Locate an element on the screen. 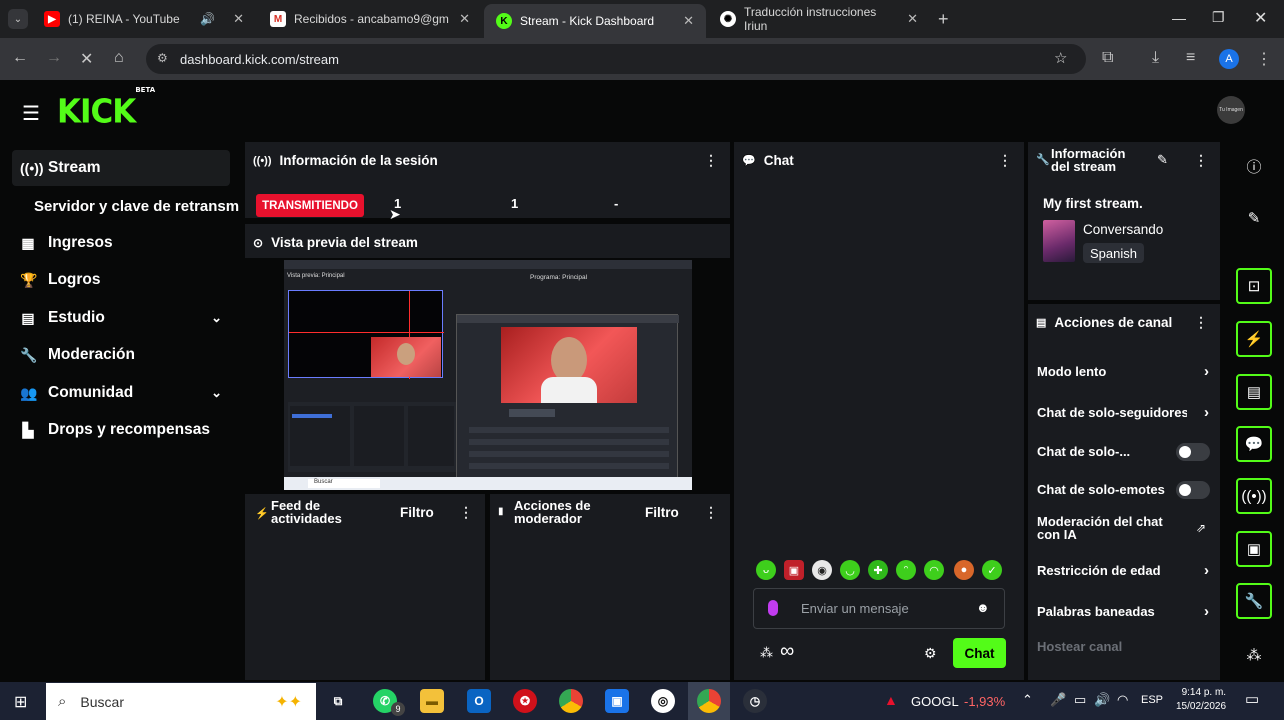 This screenshot has height=720, width=1284. minimize-icon: — is located at coordinates (1179, 18).